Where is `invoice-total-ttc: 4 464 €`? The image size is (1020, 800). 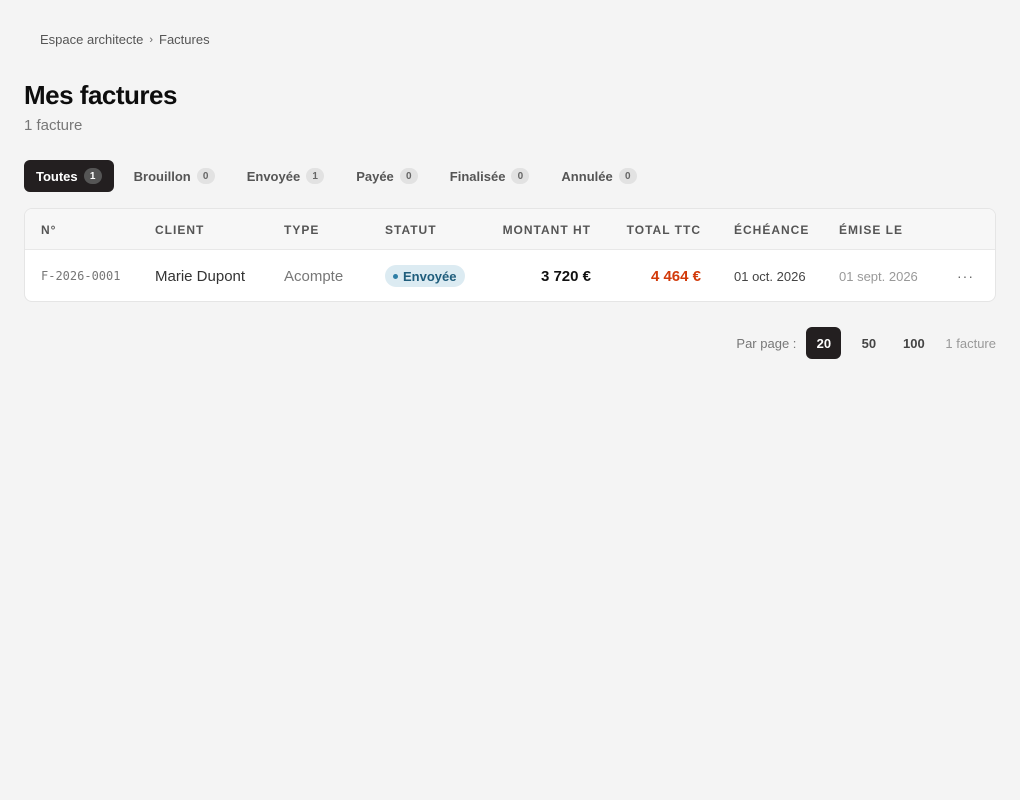
invoice-total-ttc: 4 464 € is located at coordinates (675, 276).